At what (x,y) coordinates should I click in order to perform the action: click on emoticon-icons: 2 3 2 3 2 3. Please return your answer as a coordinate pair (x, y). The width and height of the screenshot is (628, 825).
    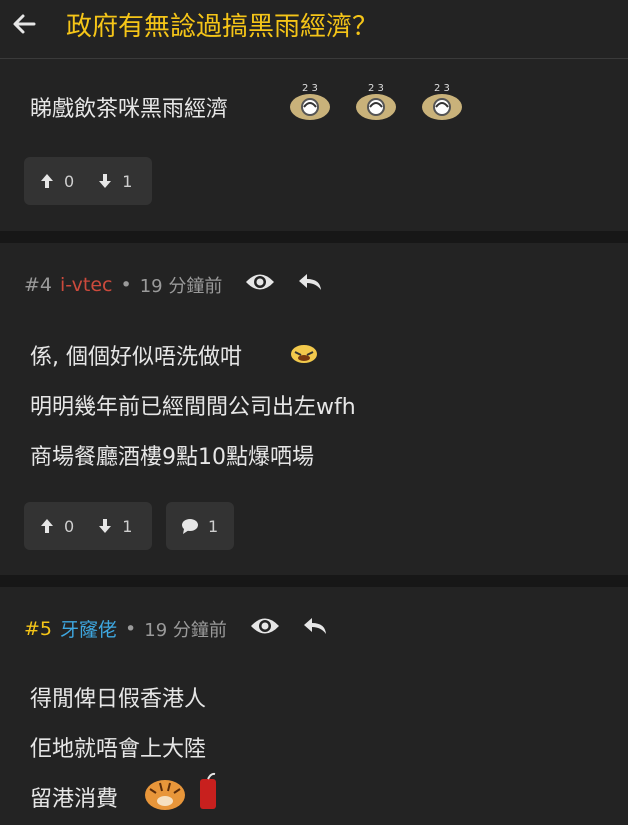
    Looking at the image, I should click on (382, 104).